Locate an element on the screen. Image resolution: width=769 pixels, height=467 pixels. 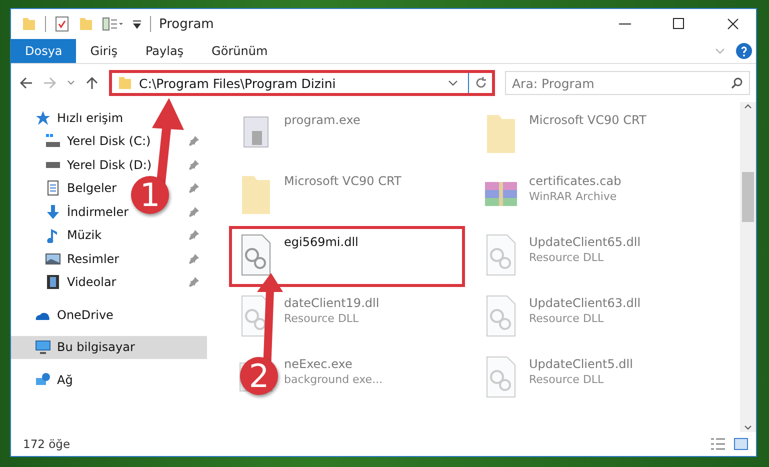
network-icon is located at coordinates (43, 380).